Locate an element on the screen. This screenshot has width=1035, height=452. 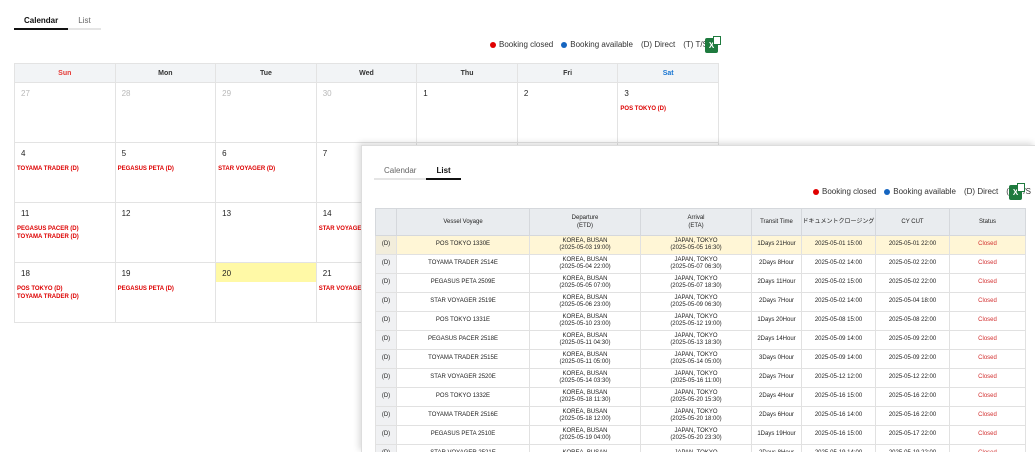
col-header-type is located at coordinates (386, 222).